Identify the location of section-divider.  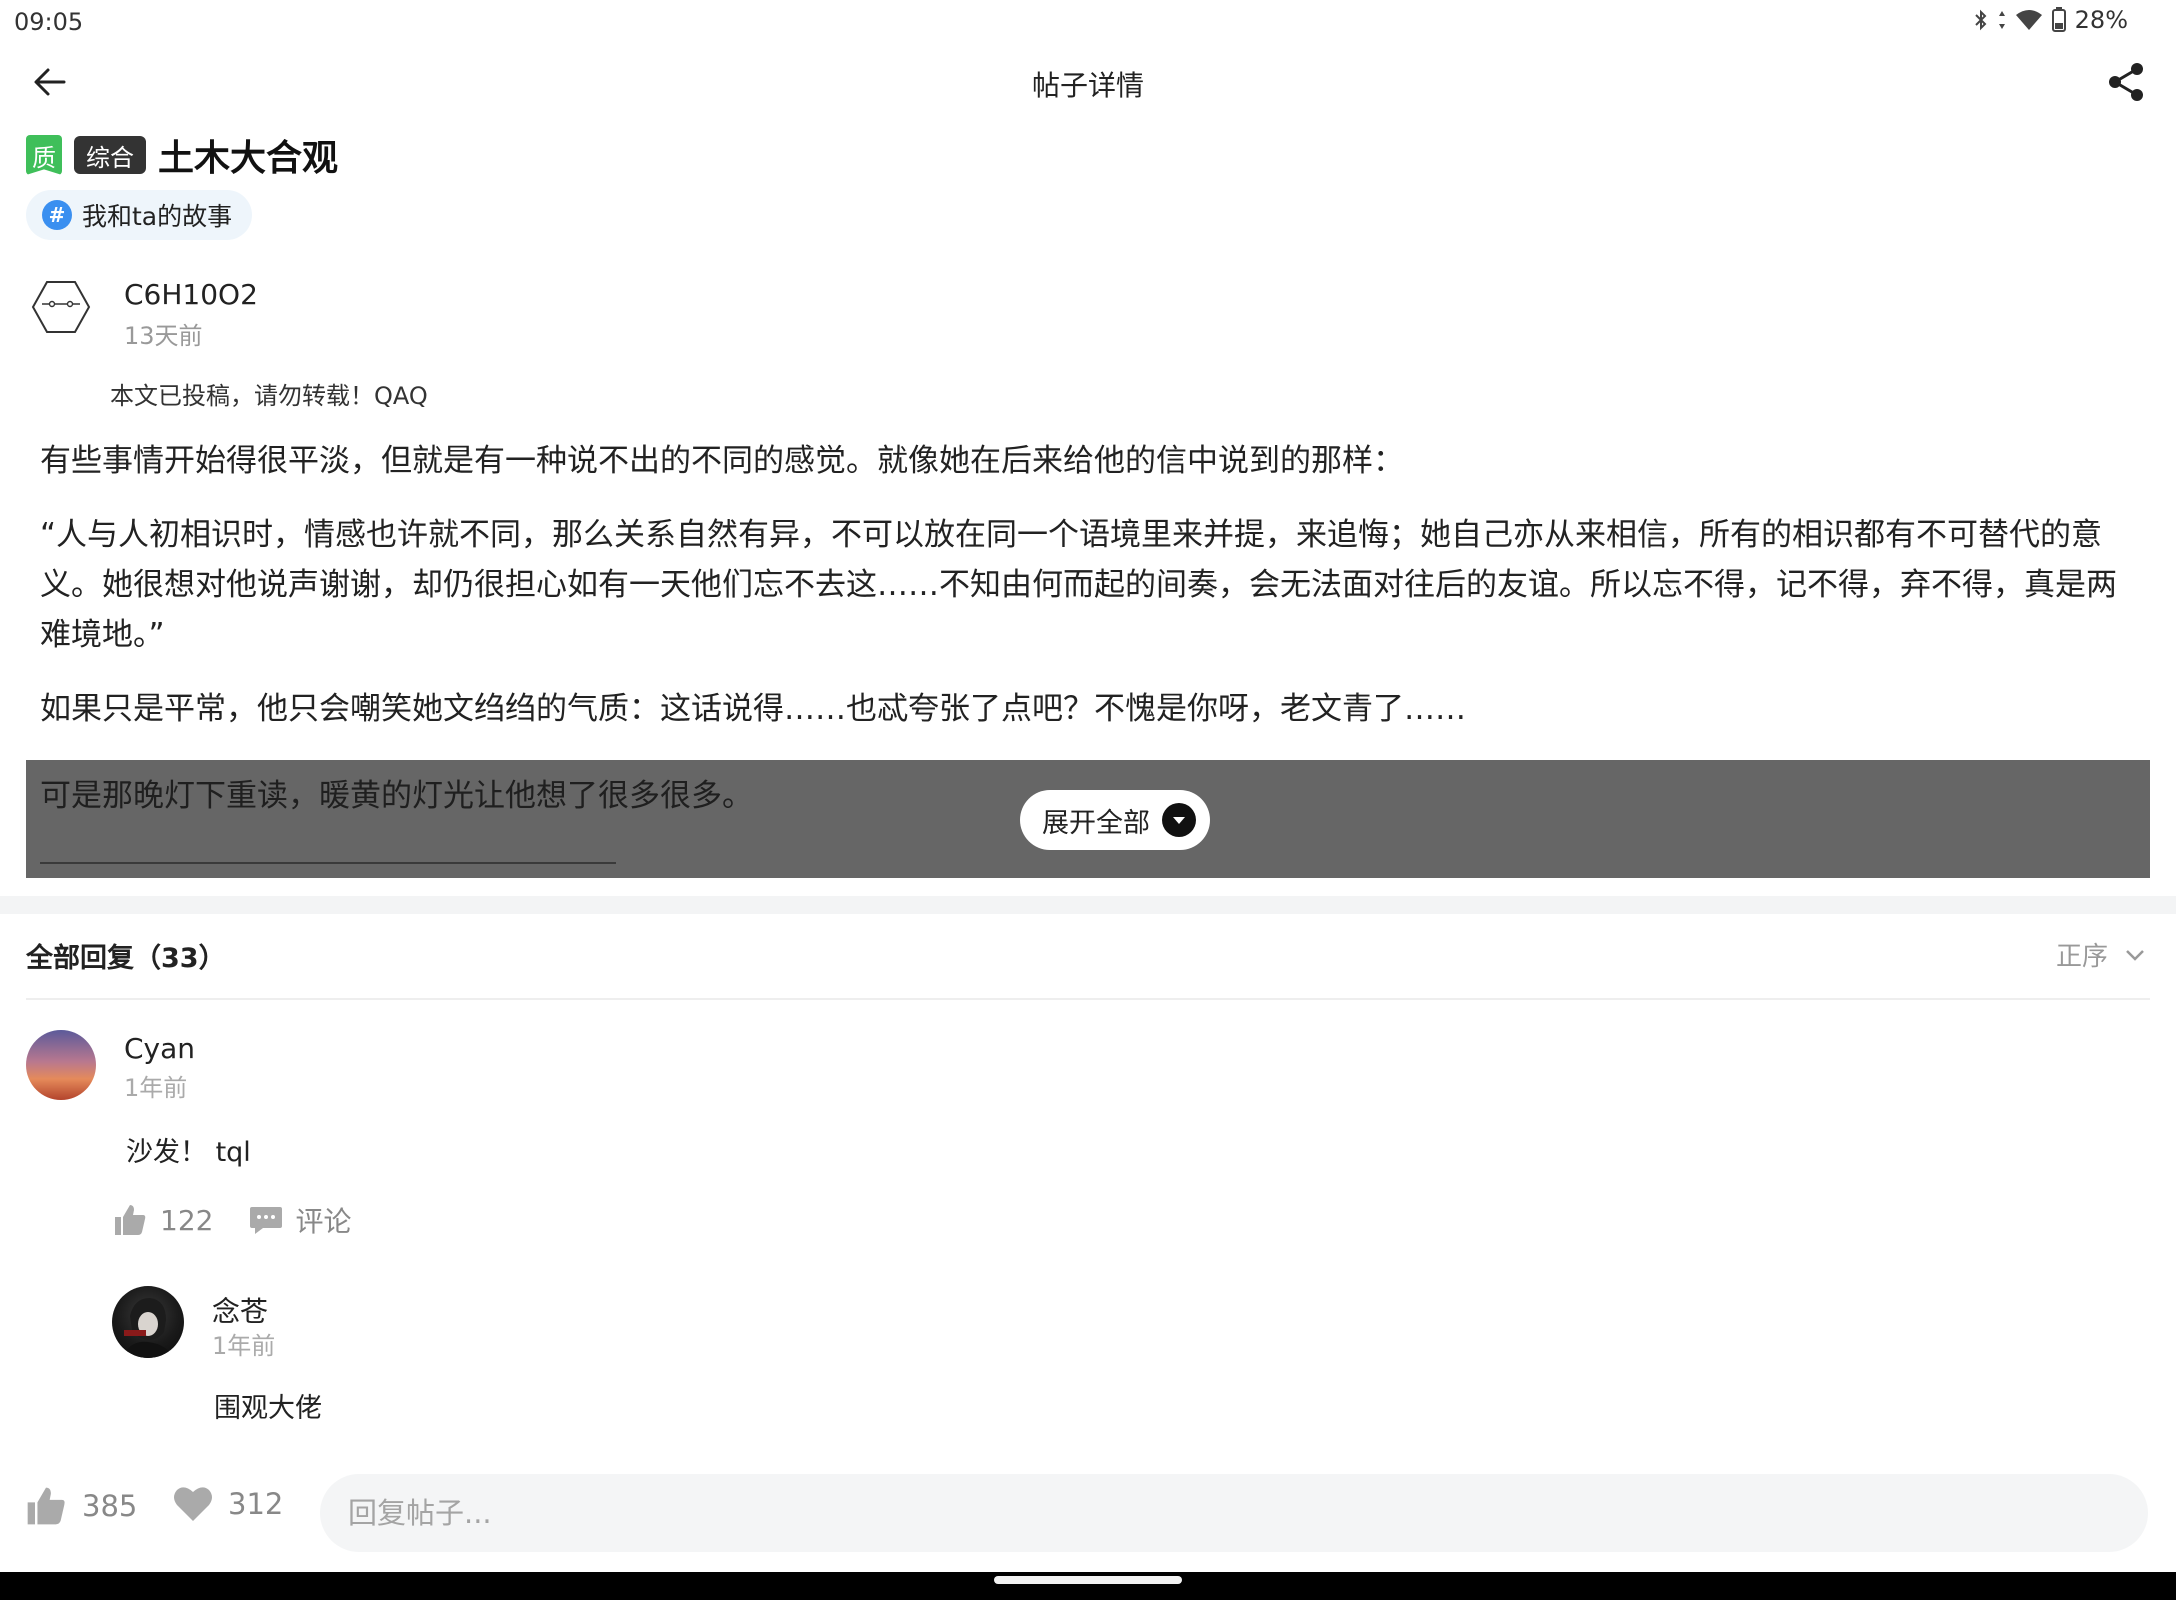
(1088, 905).